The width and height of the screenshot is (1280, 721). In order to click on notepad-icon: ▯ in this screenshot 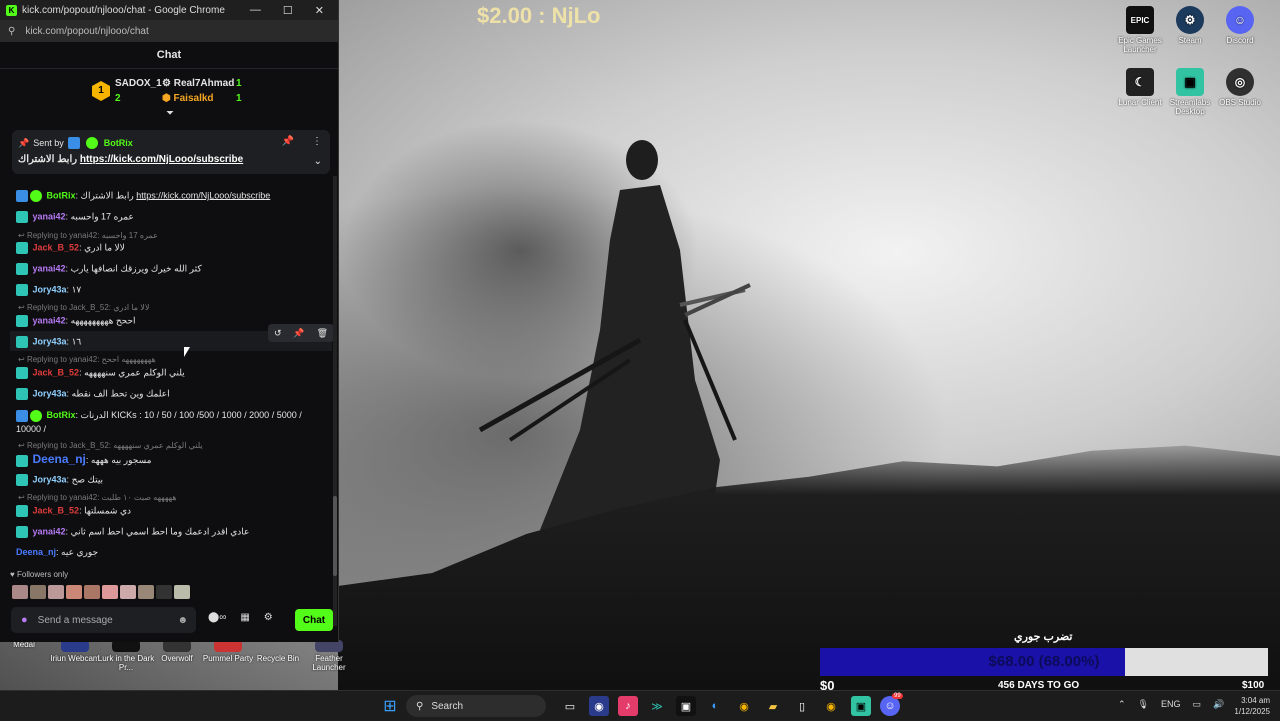, I will do `click(802, 706)`.